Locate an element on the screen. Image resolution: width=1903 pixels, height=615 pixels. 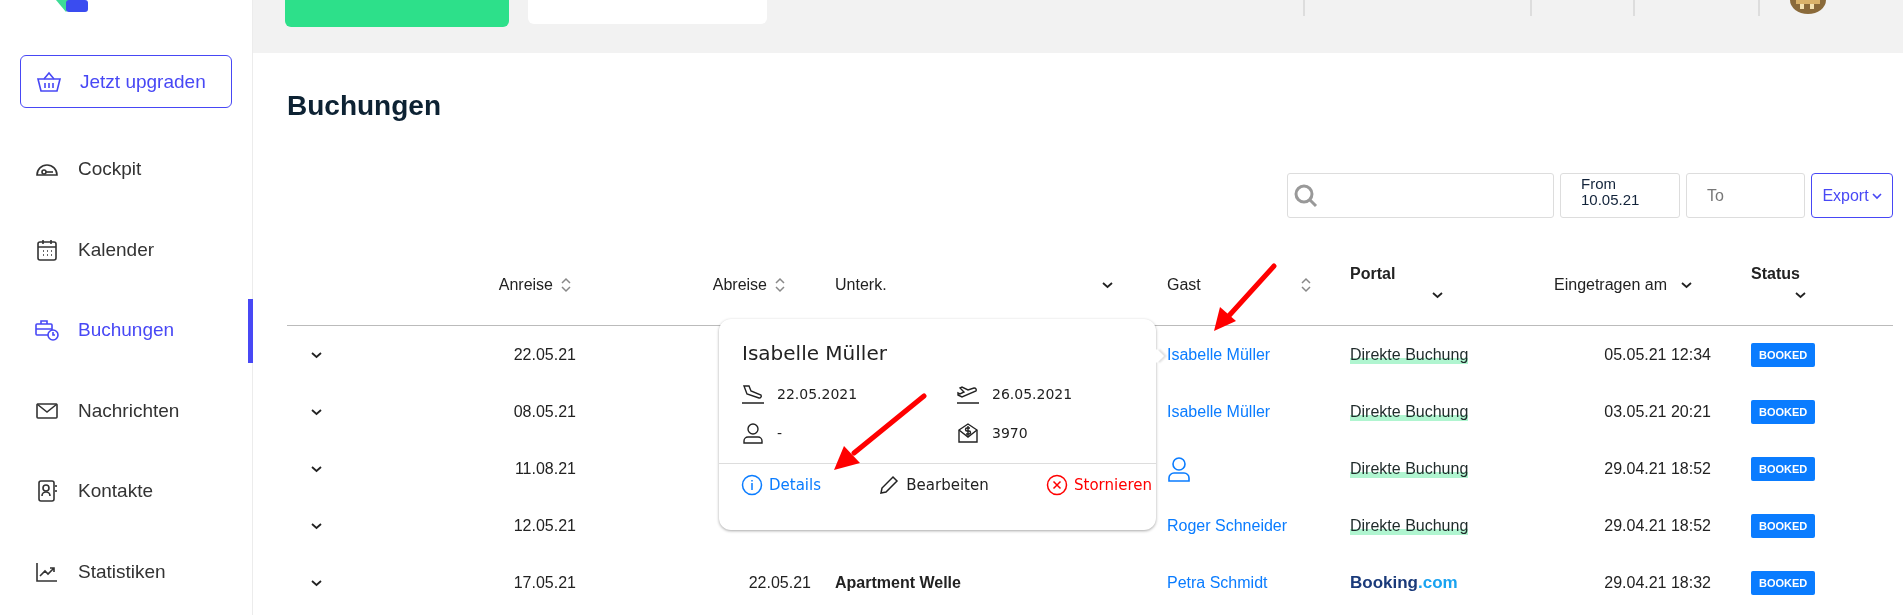
table-cell: 03.05.21 20:21 is located at coordinates (1657, 411).